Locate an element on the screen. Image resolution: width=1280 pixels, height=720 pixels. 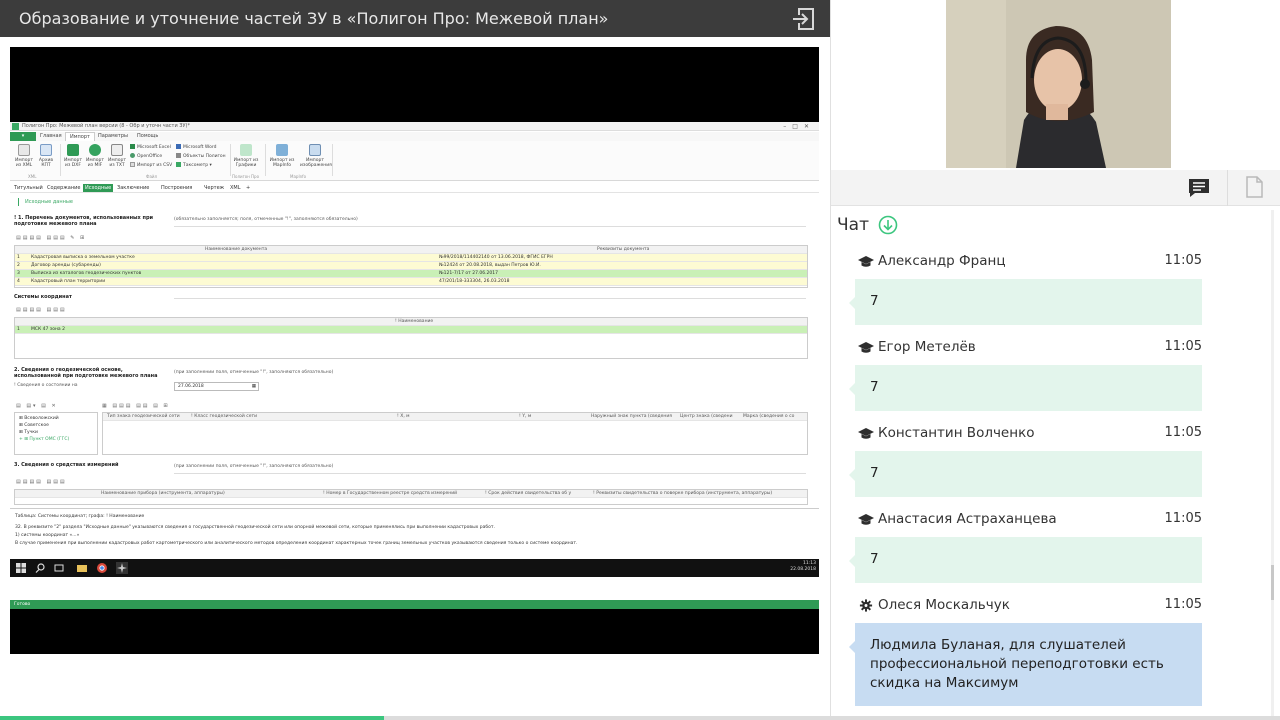
chat-title: Чат is located at coordinates (853, 225).